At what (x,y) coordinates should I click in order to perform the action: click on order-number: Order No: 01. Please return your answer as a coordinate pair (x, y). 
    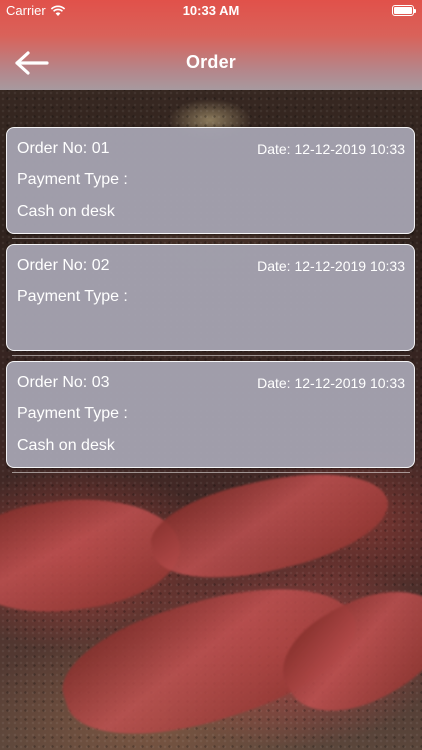
    Looking at the image, I should click on (63, 148).